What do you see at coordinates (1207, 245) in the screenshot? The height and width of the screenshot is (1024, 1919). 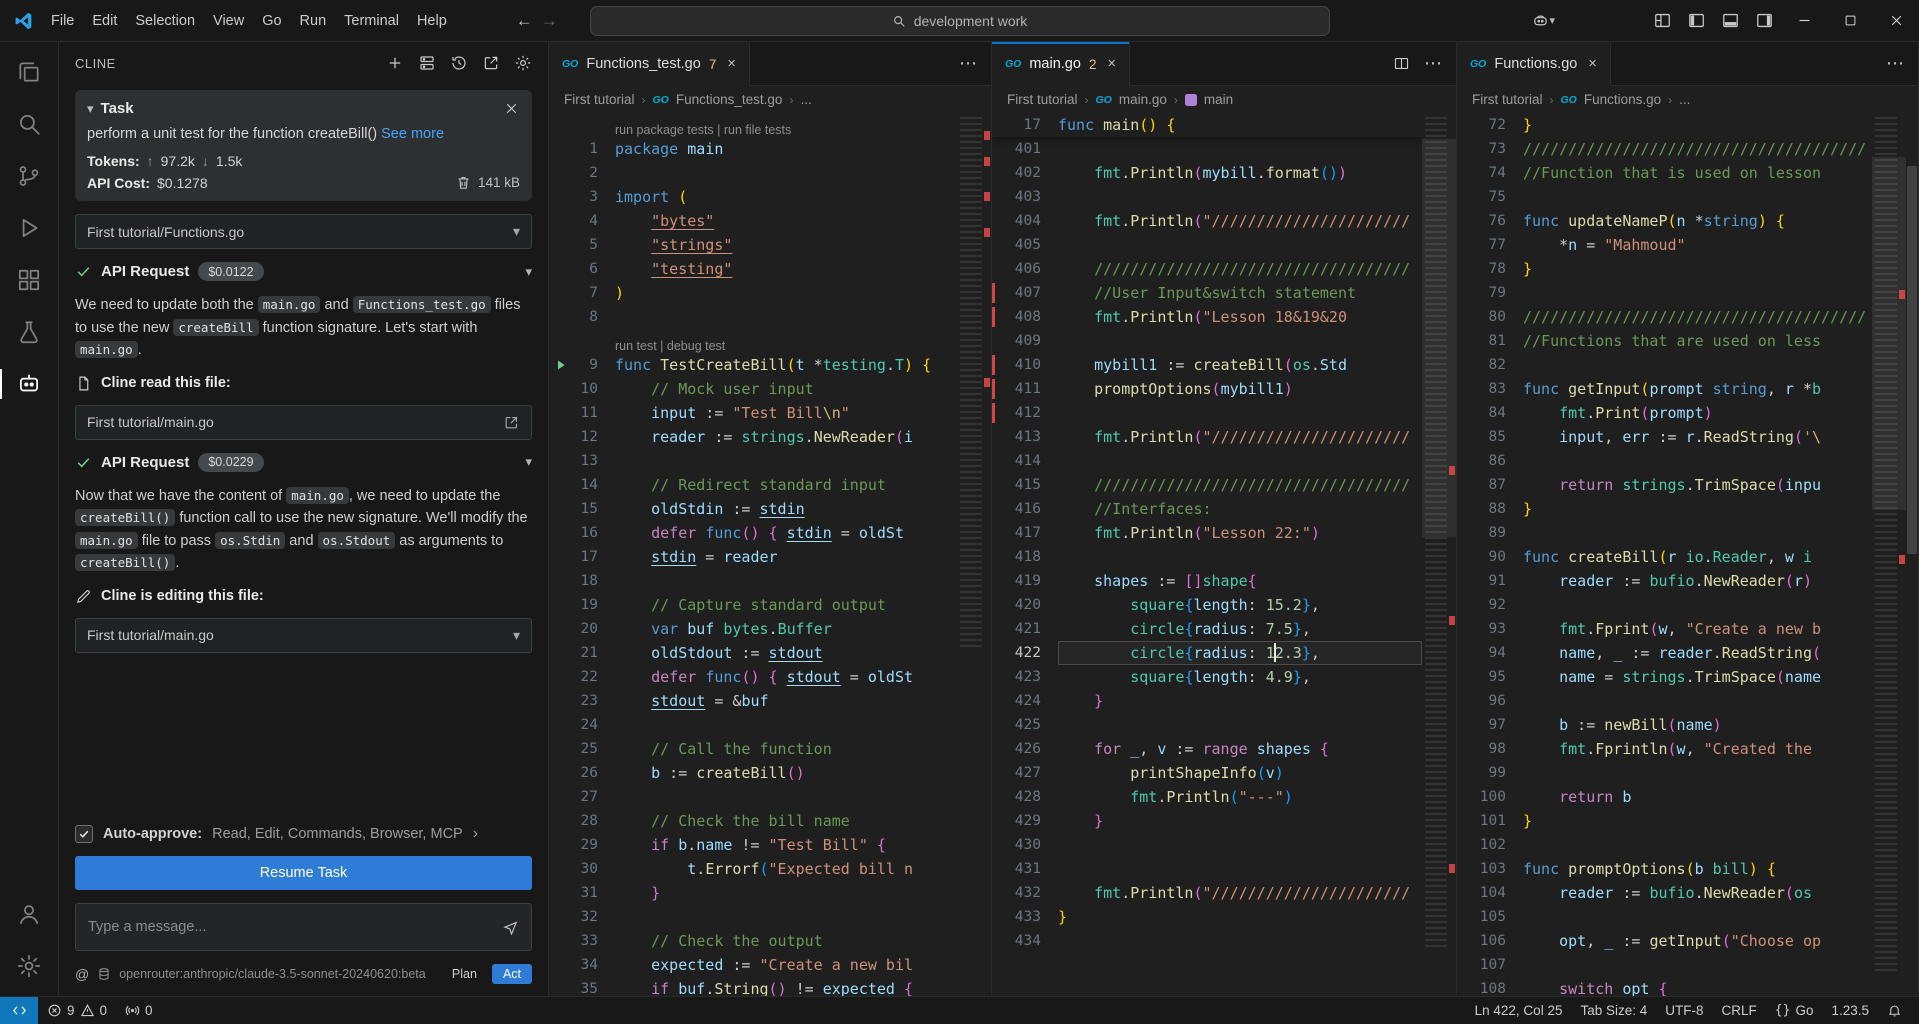 I see `code-line: 405` at bounding box center [1207, 245].